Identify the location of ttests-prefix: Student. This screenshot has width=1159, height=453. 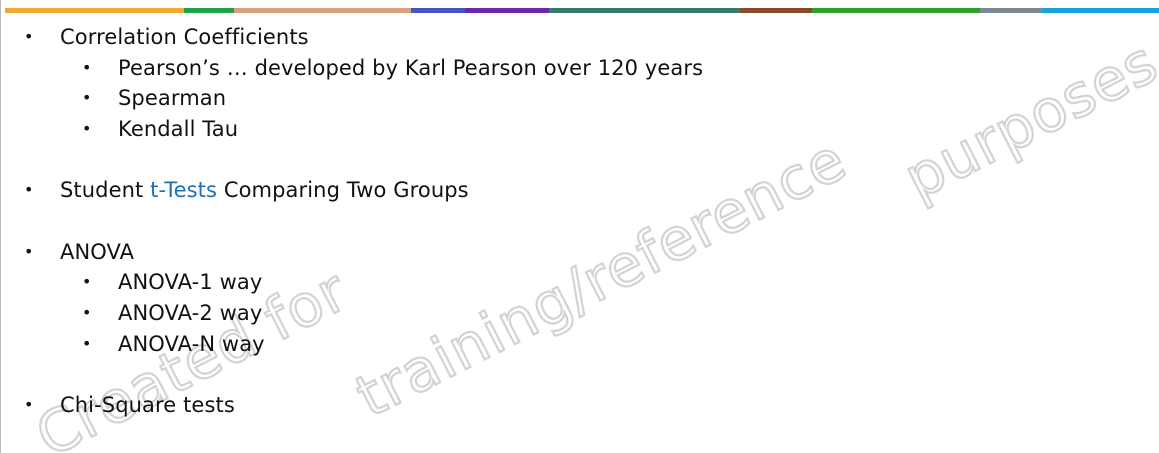
(105, 190).